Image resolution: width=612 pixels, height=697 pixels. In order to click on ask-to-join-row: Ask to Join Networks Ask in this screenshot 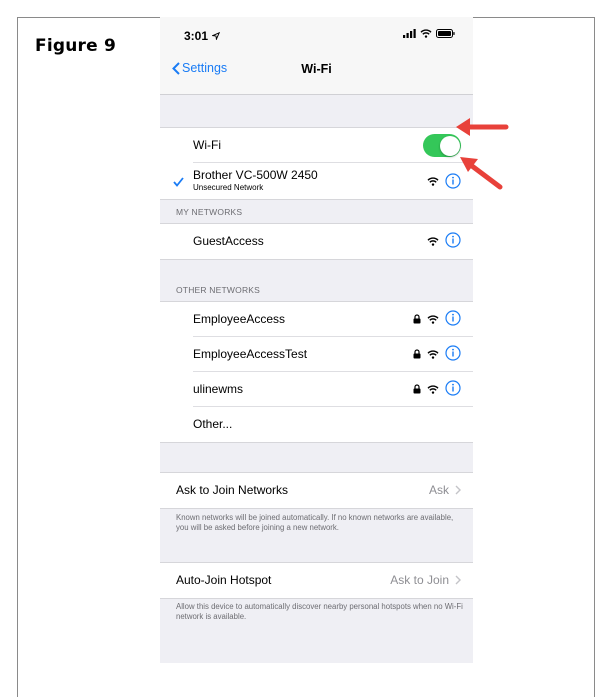, I will do `click(316, 490)`.